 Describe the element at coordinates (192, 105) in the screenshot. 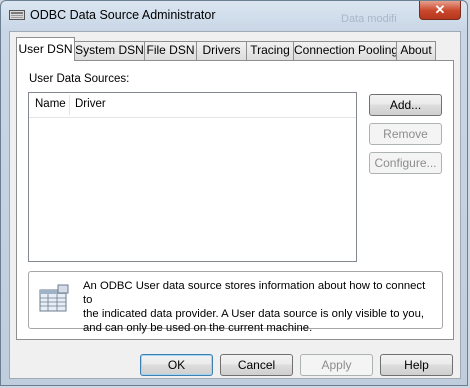

I see `list-header: Name Driver` at that location.